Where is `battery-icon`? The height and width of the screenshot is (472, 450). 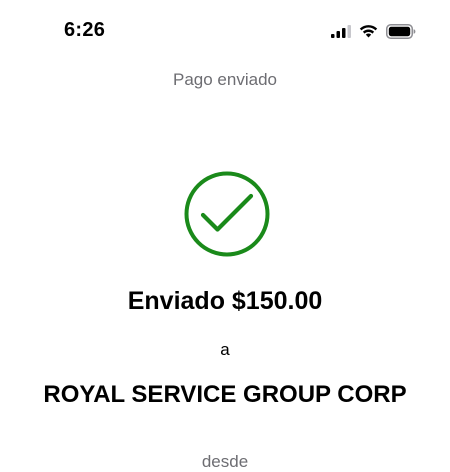
battery-icon is located at coordinates (401, 31).